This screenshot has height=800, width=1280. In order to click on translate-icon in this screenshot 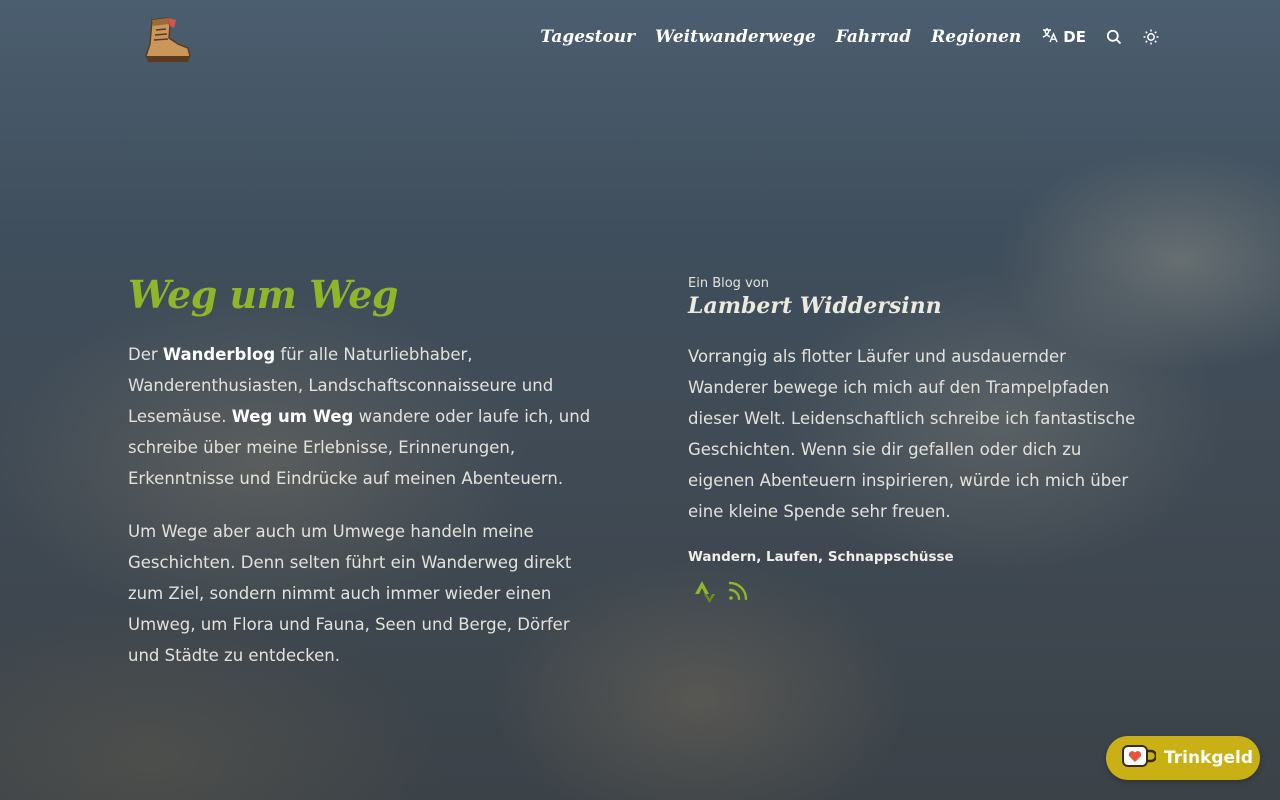, I will do `click(1050, 37)`.